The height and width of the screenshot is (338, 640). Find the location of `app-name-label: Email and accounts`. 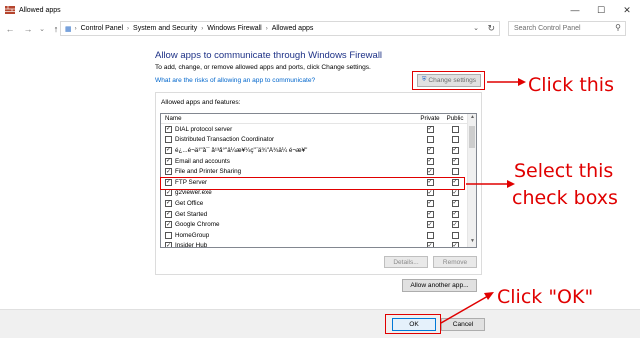

app-name-label: Email and accounts is located at coordinates (202, 161).